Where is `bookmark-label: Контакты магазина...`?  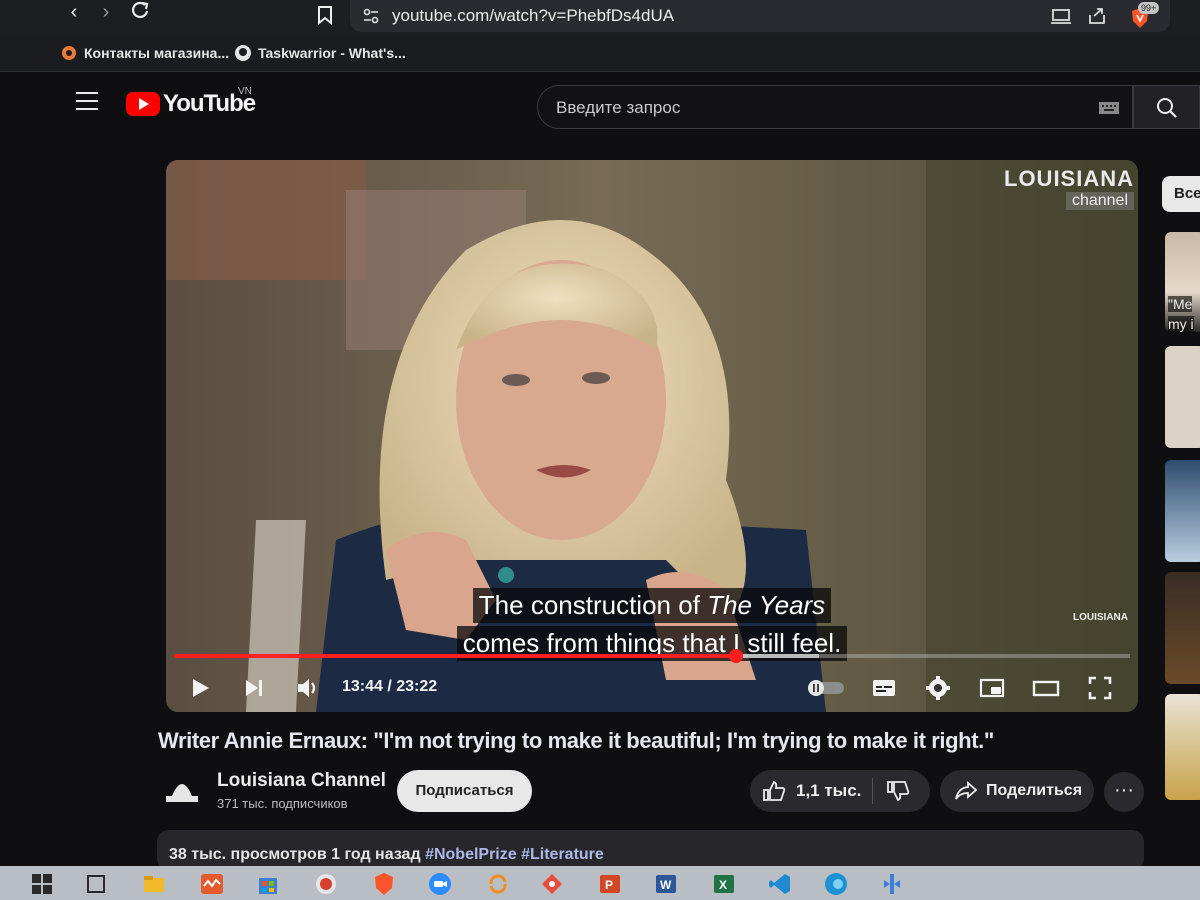 bookmark-label: Контакты магазина... is located at coordinates (157, 53).